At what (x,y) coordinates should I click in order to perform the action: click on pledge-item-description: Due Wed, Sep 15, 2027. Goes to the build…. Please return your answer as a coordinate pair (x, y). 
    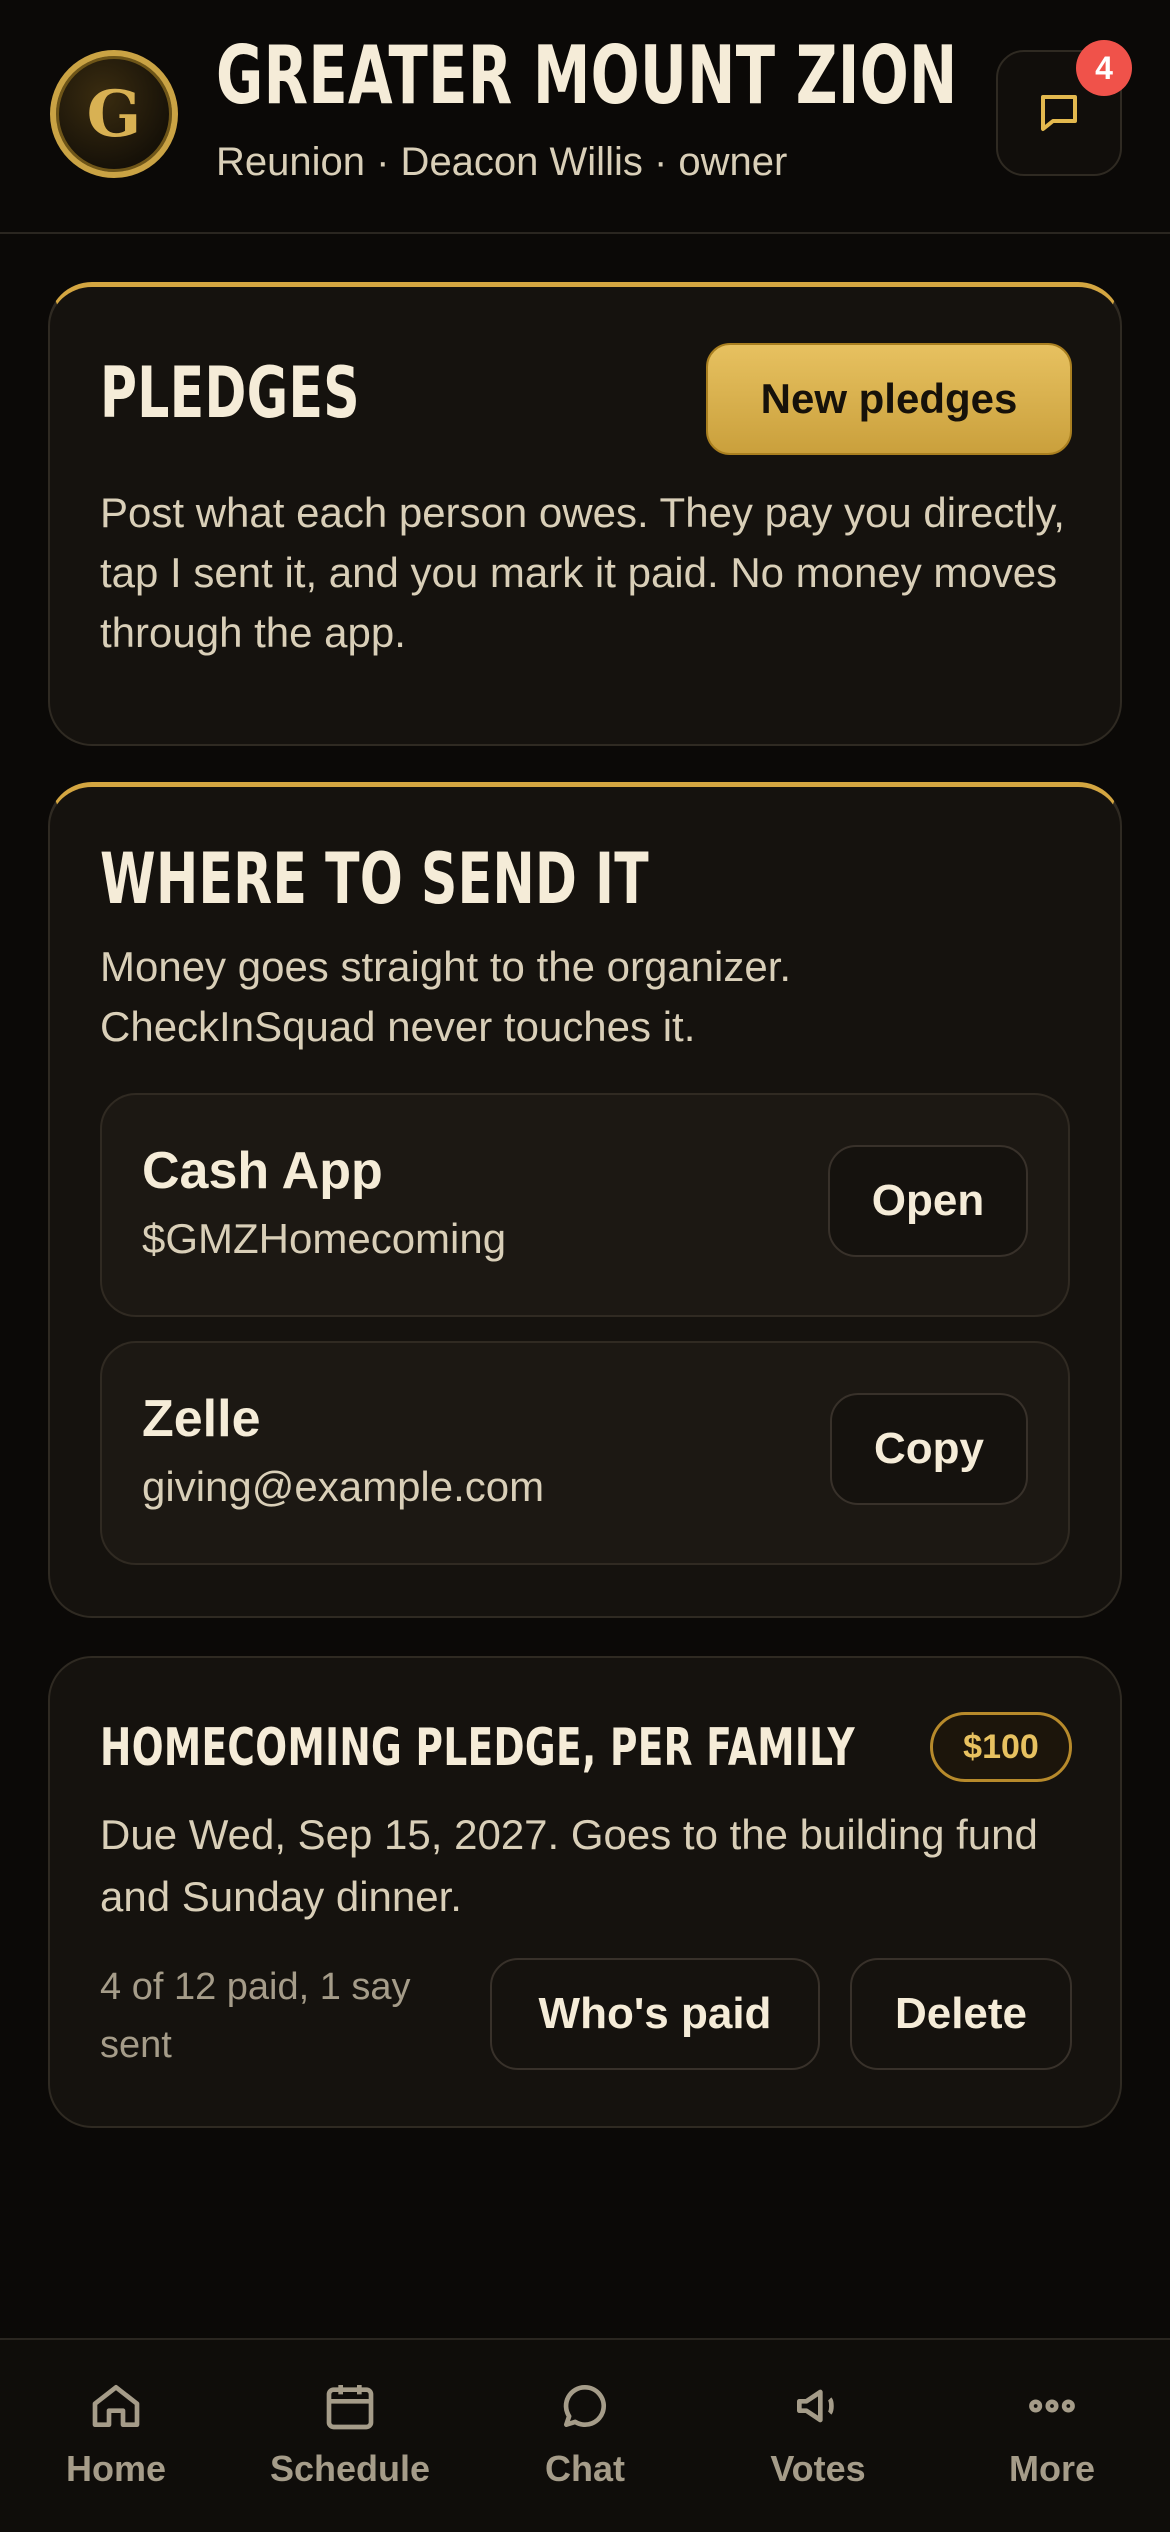
    Looking at the image, I should click on (569, 1865).